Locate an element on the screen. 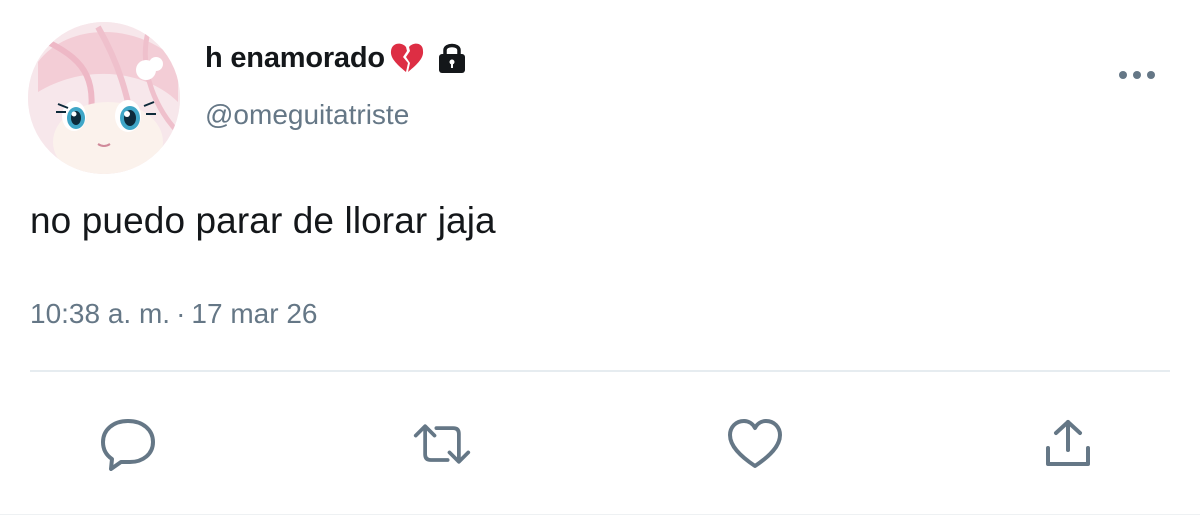  tweet-time: 10:38 a. m. is located at coordinates (100, 313).